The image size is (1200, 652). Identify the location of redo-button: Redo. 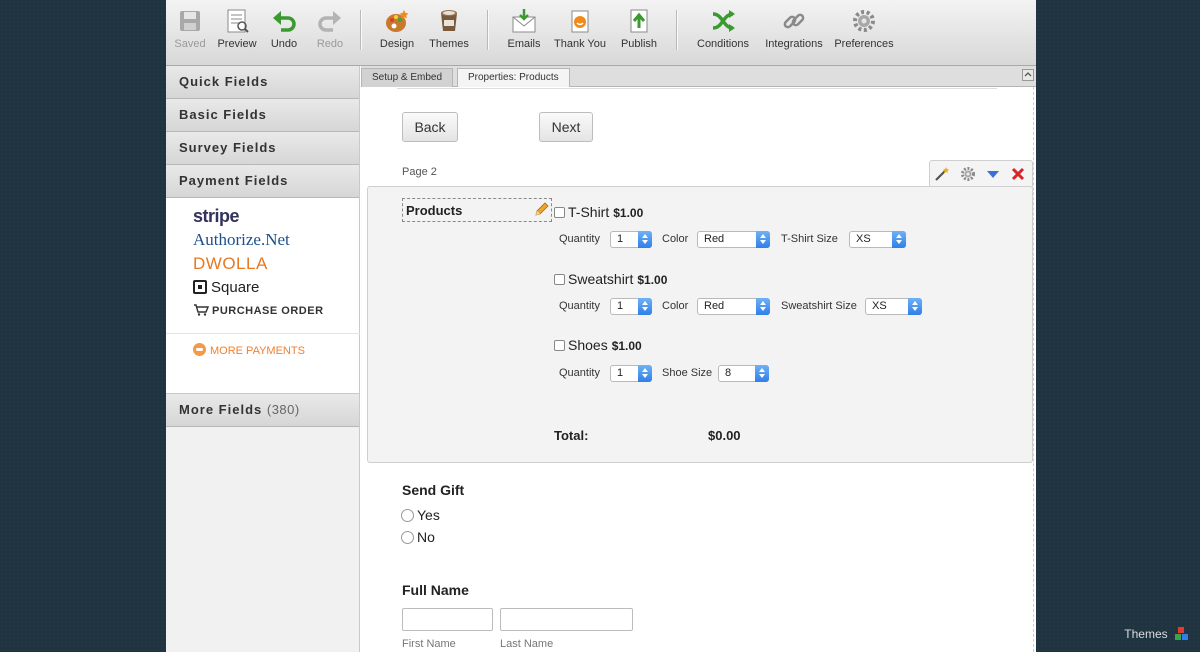
(330, 32).